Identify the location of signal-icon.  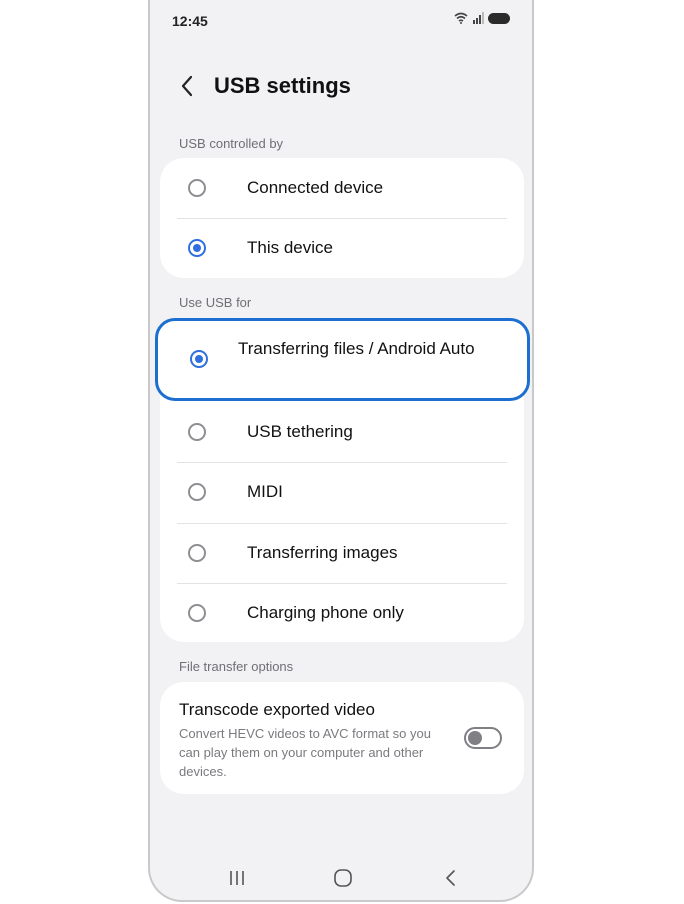
(478, 18).